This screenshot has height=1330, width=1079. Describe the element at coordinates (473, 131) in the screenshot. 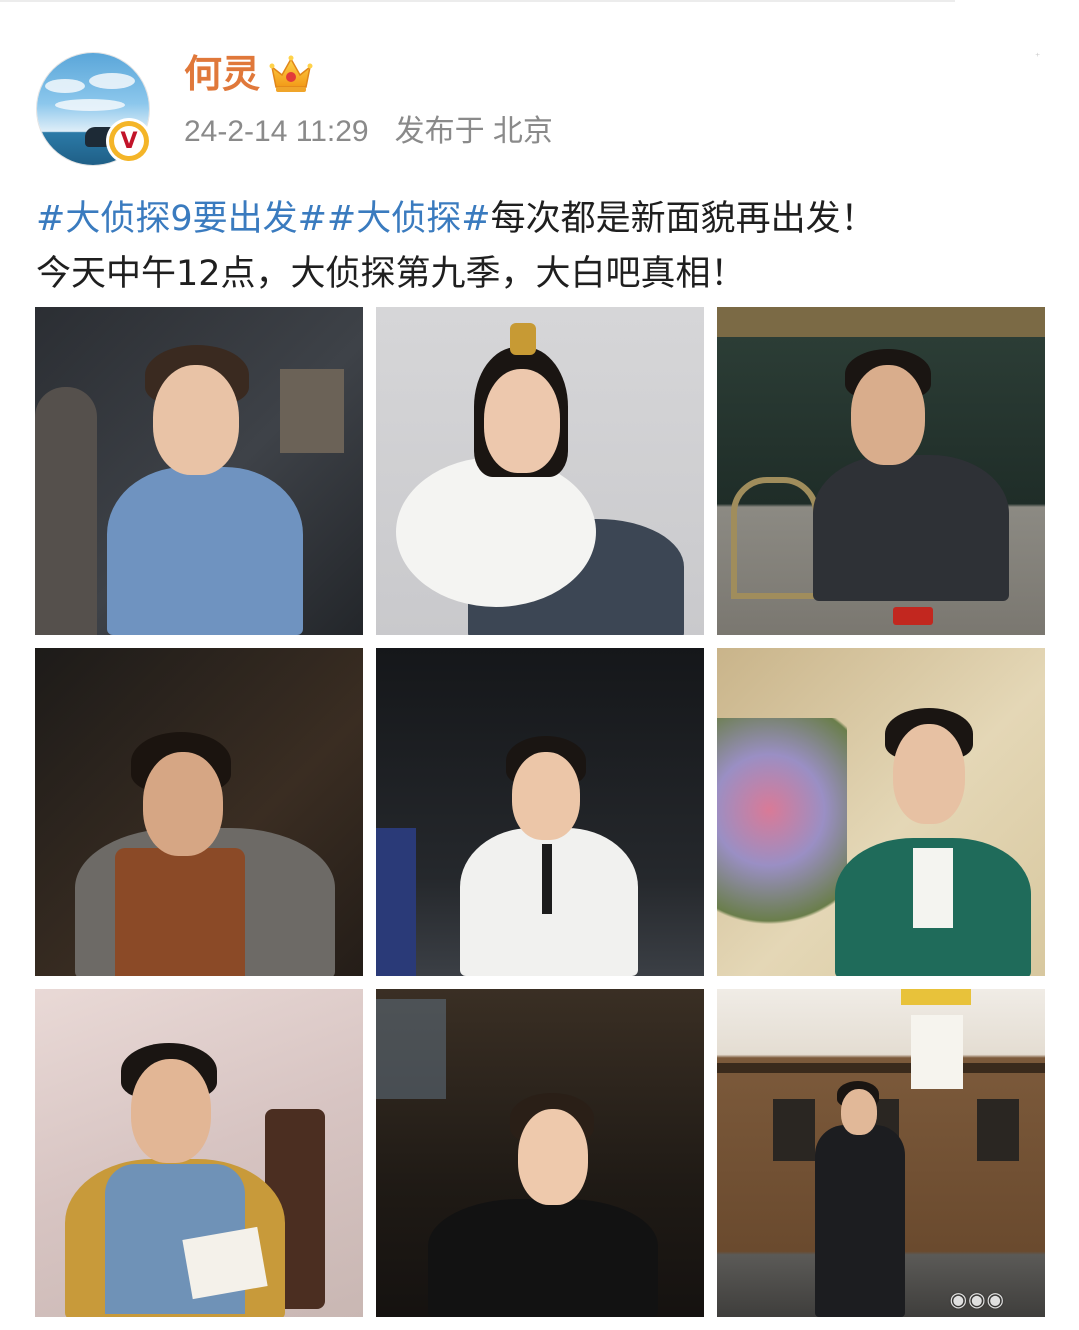

I see `post-location: 发布于 北京` at that location.